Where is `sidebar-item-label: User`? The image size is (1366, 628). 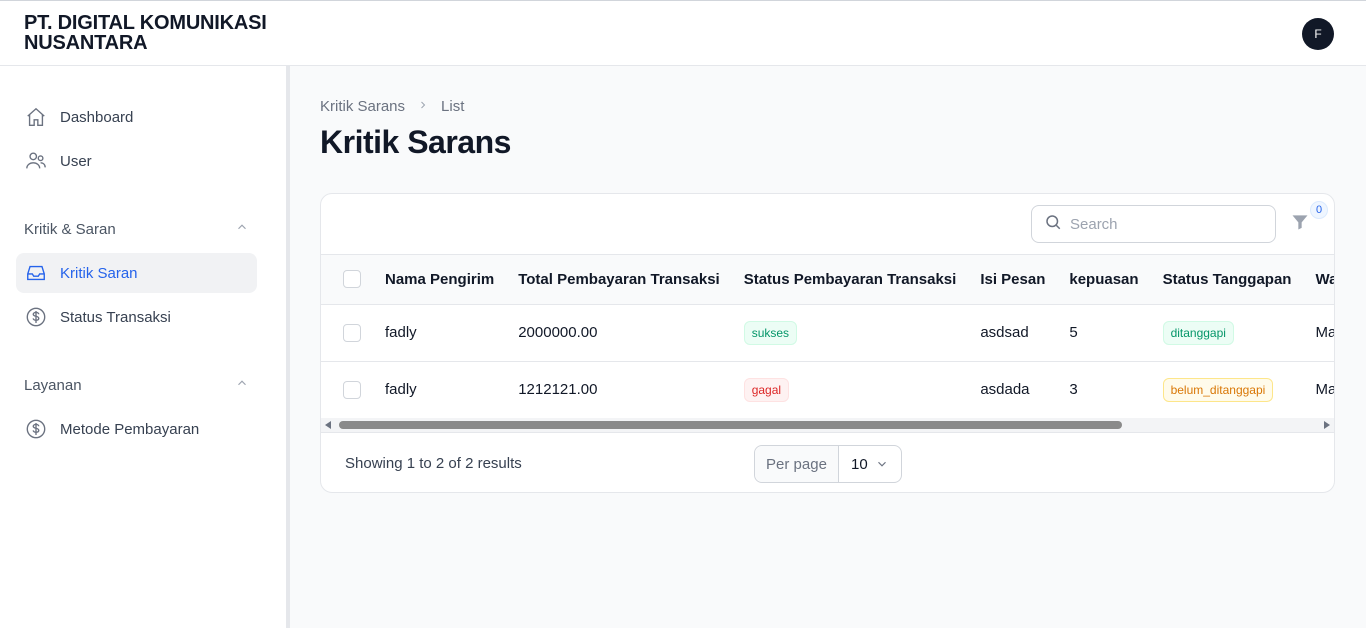 sidebar-item-label: User is located at coordinates (76, 161).